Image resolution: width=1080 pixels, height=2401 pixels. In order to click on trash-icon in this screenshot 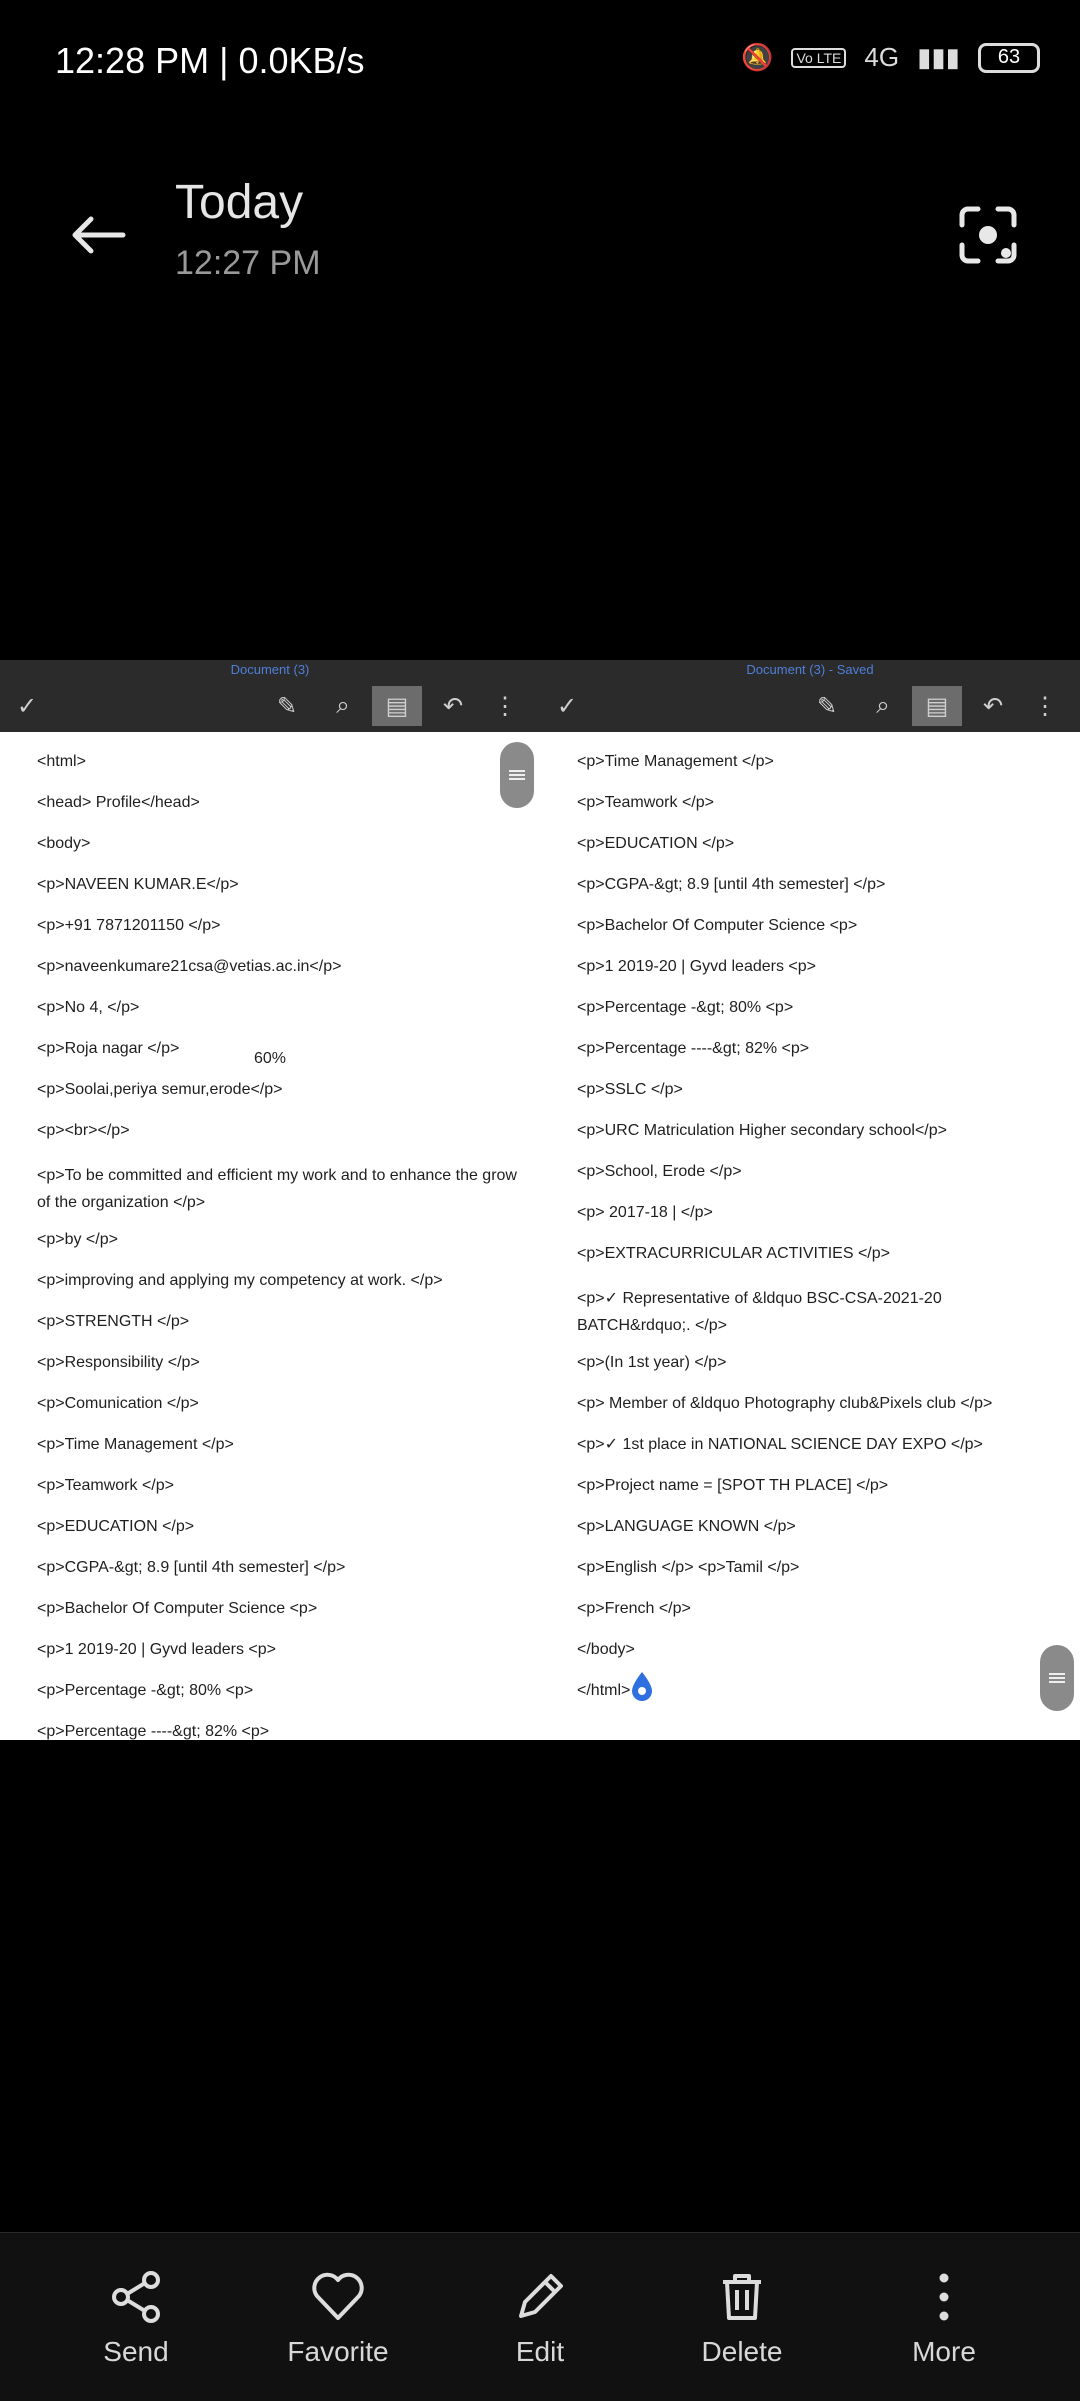, I will do `click(742, 2297)`.